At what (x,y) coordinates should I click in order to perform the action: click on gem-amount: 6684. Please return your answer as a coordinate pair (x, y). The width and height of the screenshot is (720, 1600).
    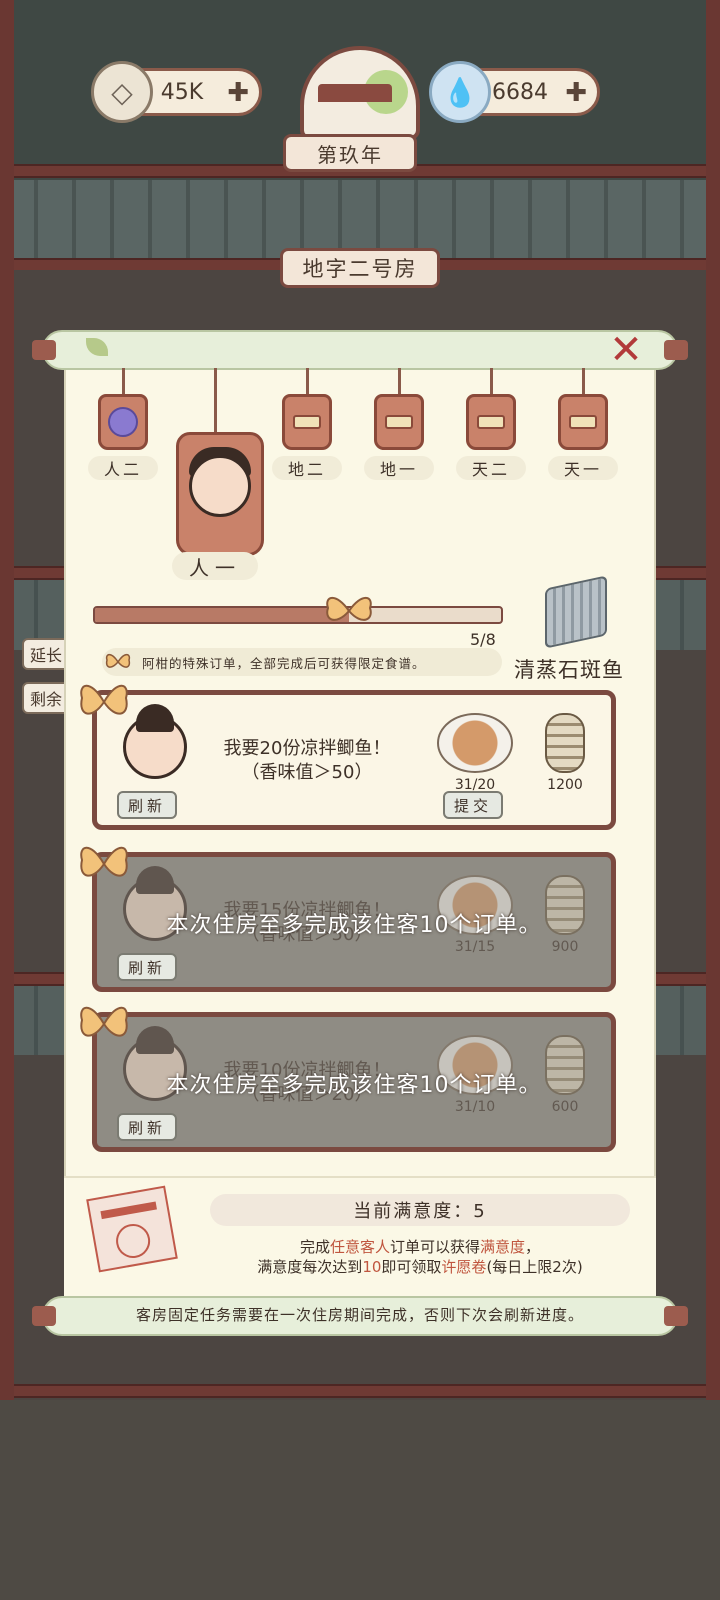
    Looking at the image, I should click on (520, 92).